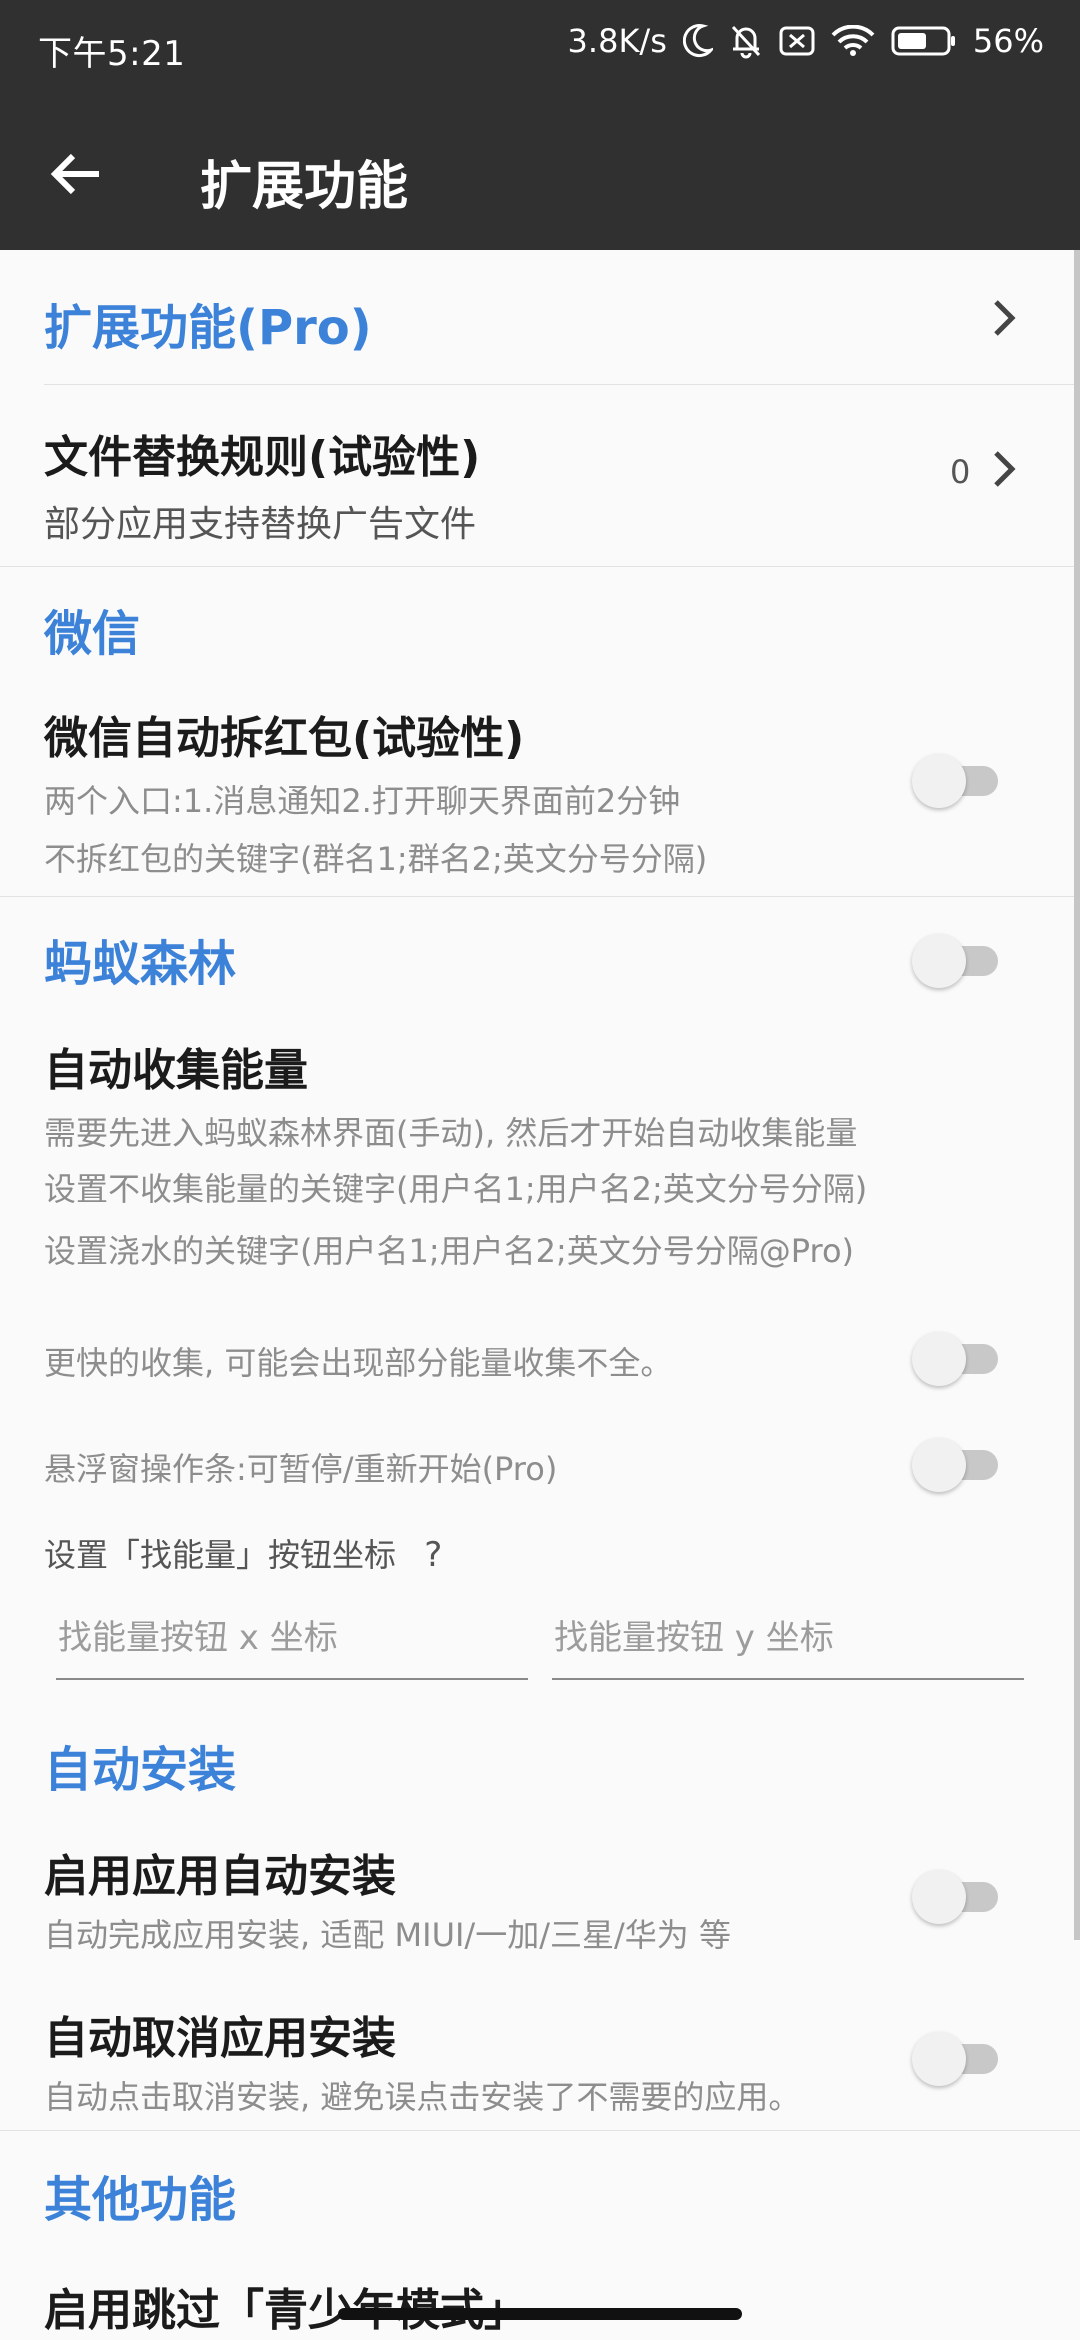  What do you see at coordinates (362, 801) in the screenshot?
I see `wechat-redpacket-desc: 两个入口:1.消息通知2.打开聊天界面前2分钟` at bounding box center [362, 801].